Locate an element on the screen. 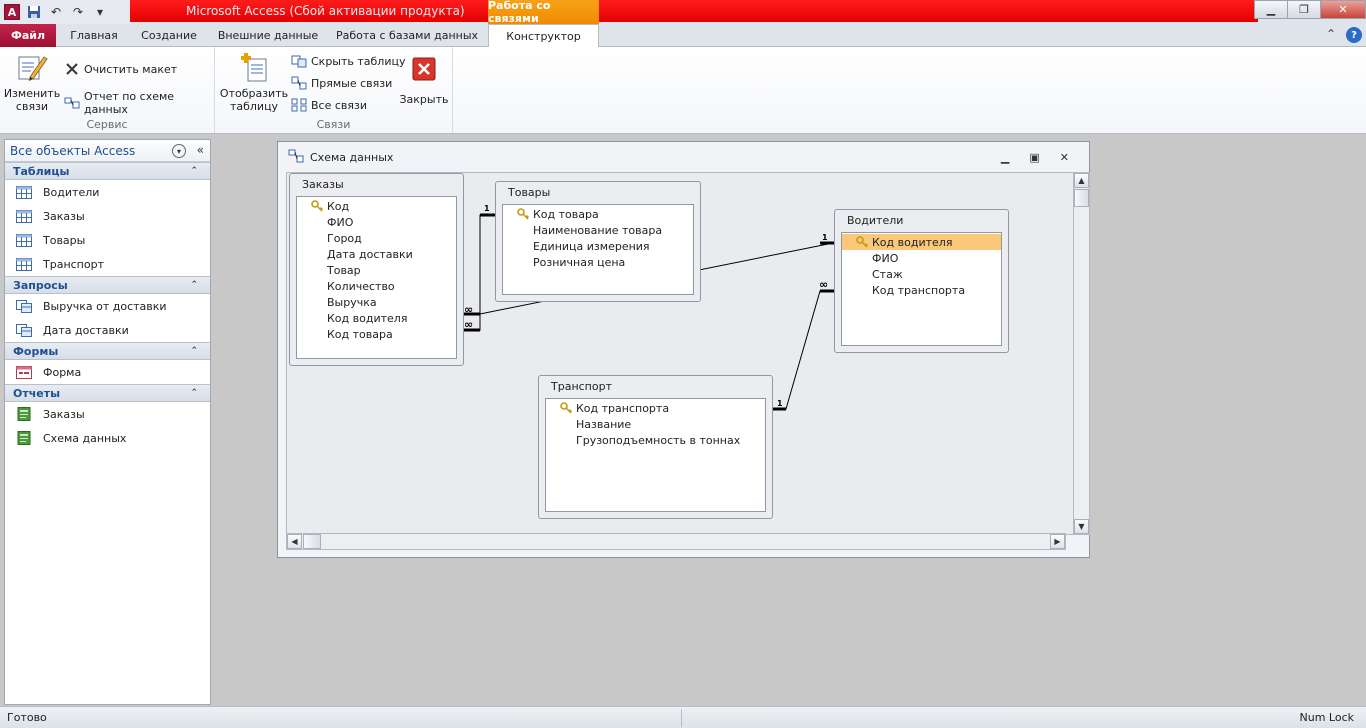 The height and width of the screenshot is (728, 1366). nav-section-reports: Отчеты ⌃ is located at coordinates (107, 393).